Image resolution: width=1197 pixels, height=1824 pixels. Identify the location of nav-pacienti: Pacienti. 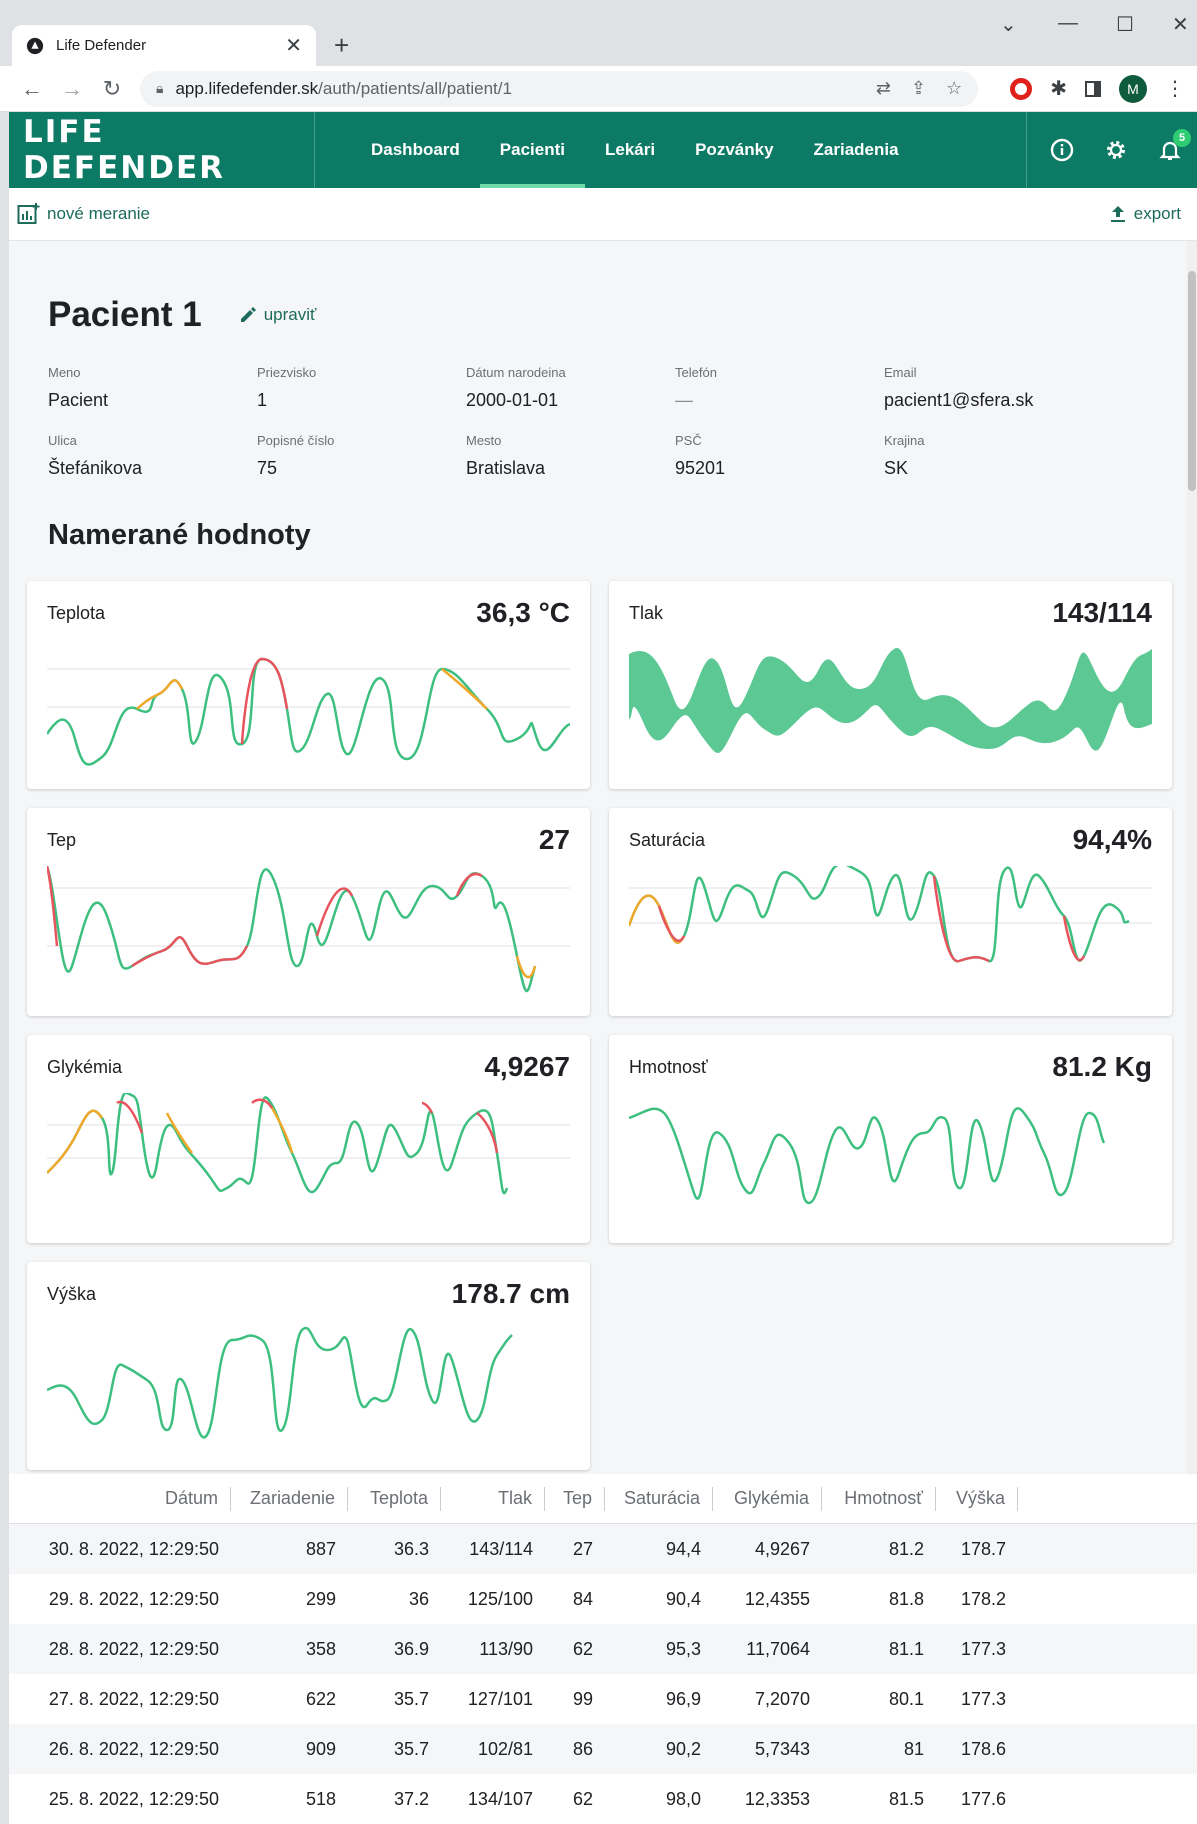
(532, 150).